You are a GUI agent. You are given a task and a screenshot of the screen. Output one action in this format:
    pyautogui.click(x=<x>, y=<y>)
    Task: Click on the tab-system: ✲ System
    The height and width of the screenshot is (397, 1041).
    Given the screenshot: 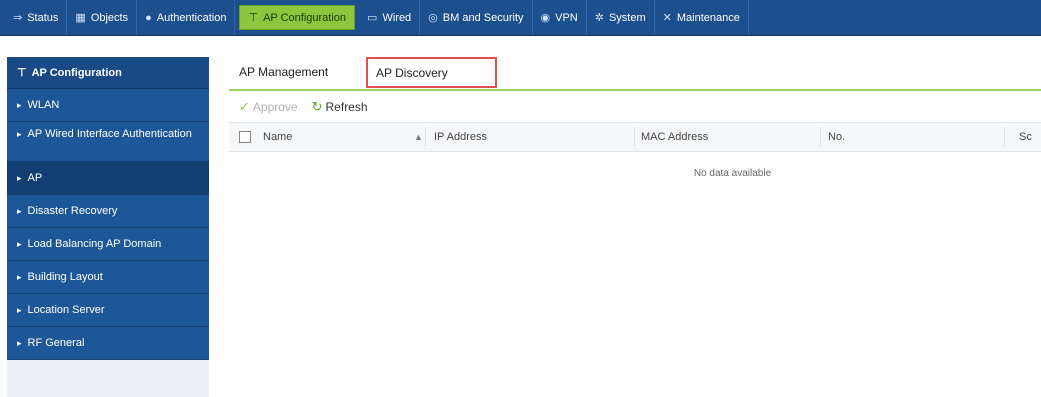 What is the action you would take?
    pyautogui.click(x=621, y=17)
    